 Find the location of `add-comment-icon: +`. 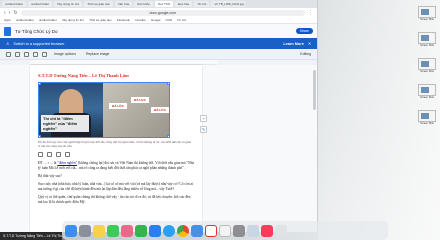

add-comment-icon: + is located at coordinates (203, 118).